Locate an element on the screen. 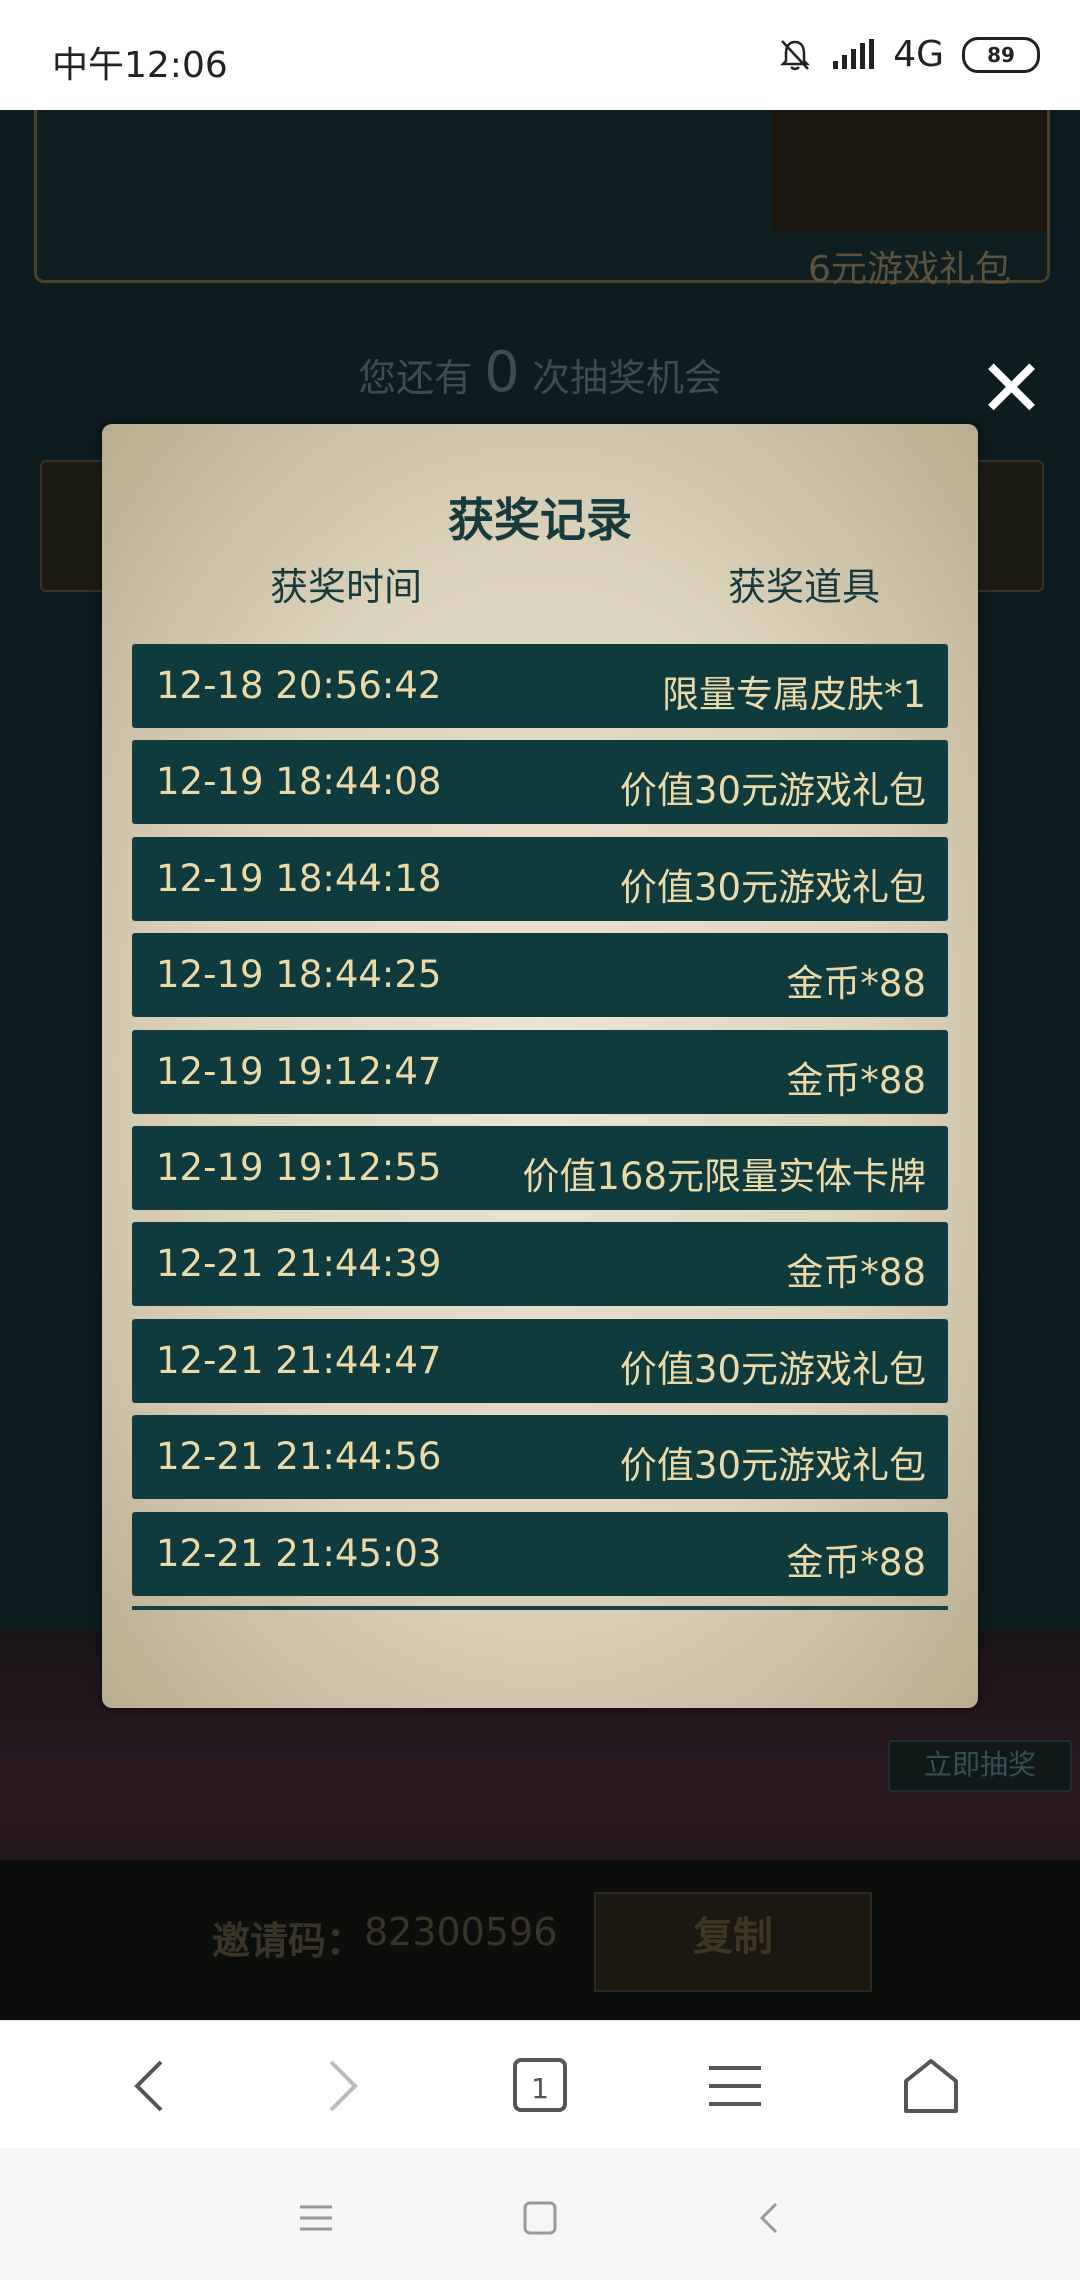 The width and height of the screenshot is (1080, 2280). back-icon is located at coordinates (148, 2086).